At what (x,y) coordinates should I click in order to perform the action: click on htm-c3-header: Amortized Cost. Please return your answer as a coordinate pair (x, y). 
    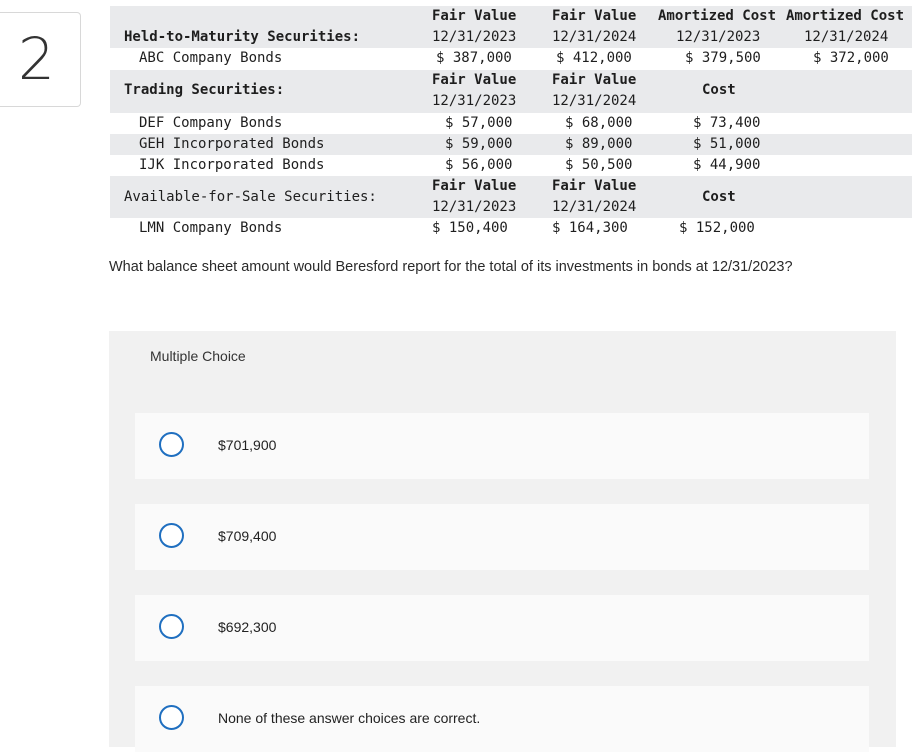
    Looking at the image, I should click on (717, 16).